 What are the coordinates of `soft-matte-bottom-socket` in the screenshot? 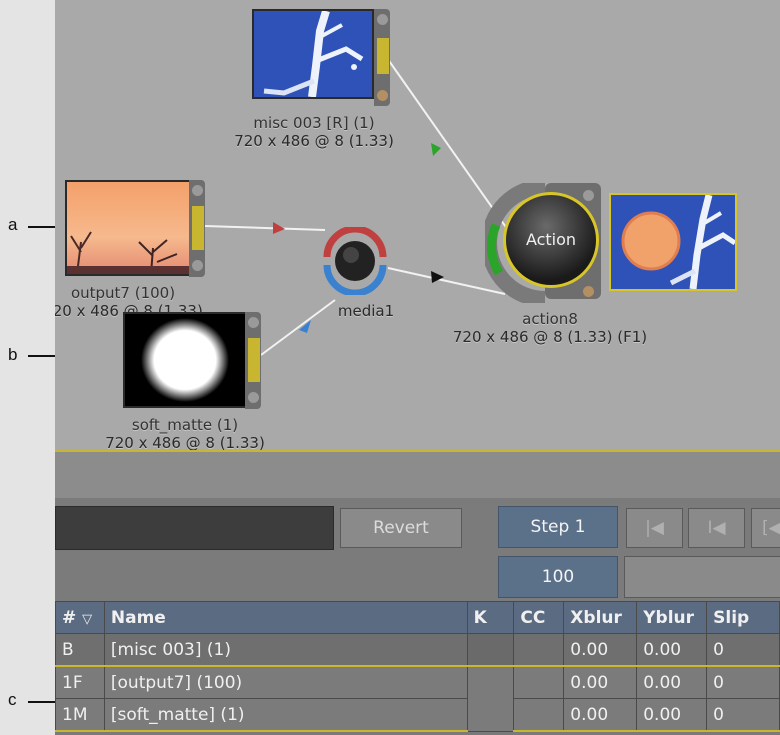 It's located at (253, 397).